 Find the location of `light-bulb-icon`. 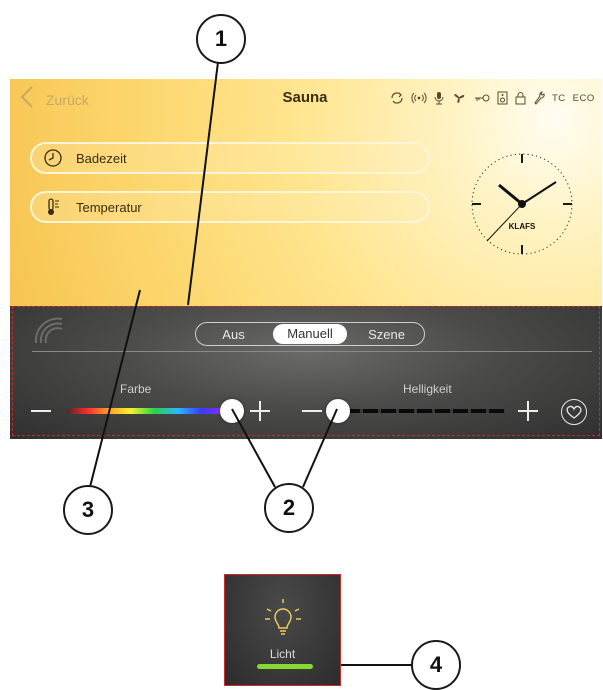

light-bulb-icon is located at coordinates (283, 617).